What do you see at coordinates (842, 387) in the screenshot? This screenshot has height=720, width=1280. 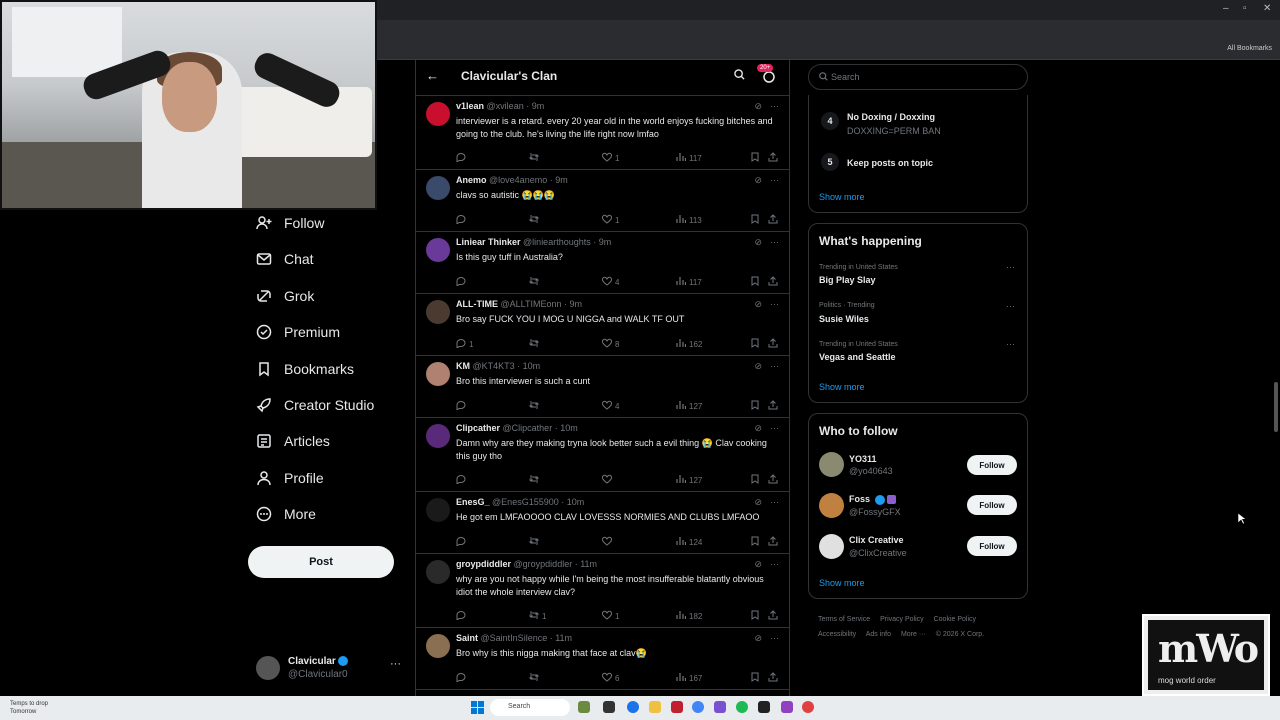 I see `trends-show-more-link: Show more` at bounding box center [842, 387].